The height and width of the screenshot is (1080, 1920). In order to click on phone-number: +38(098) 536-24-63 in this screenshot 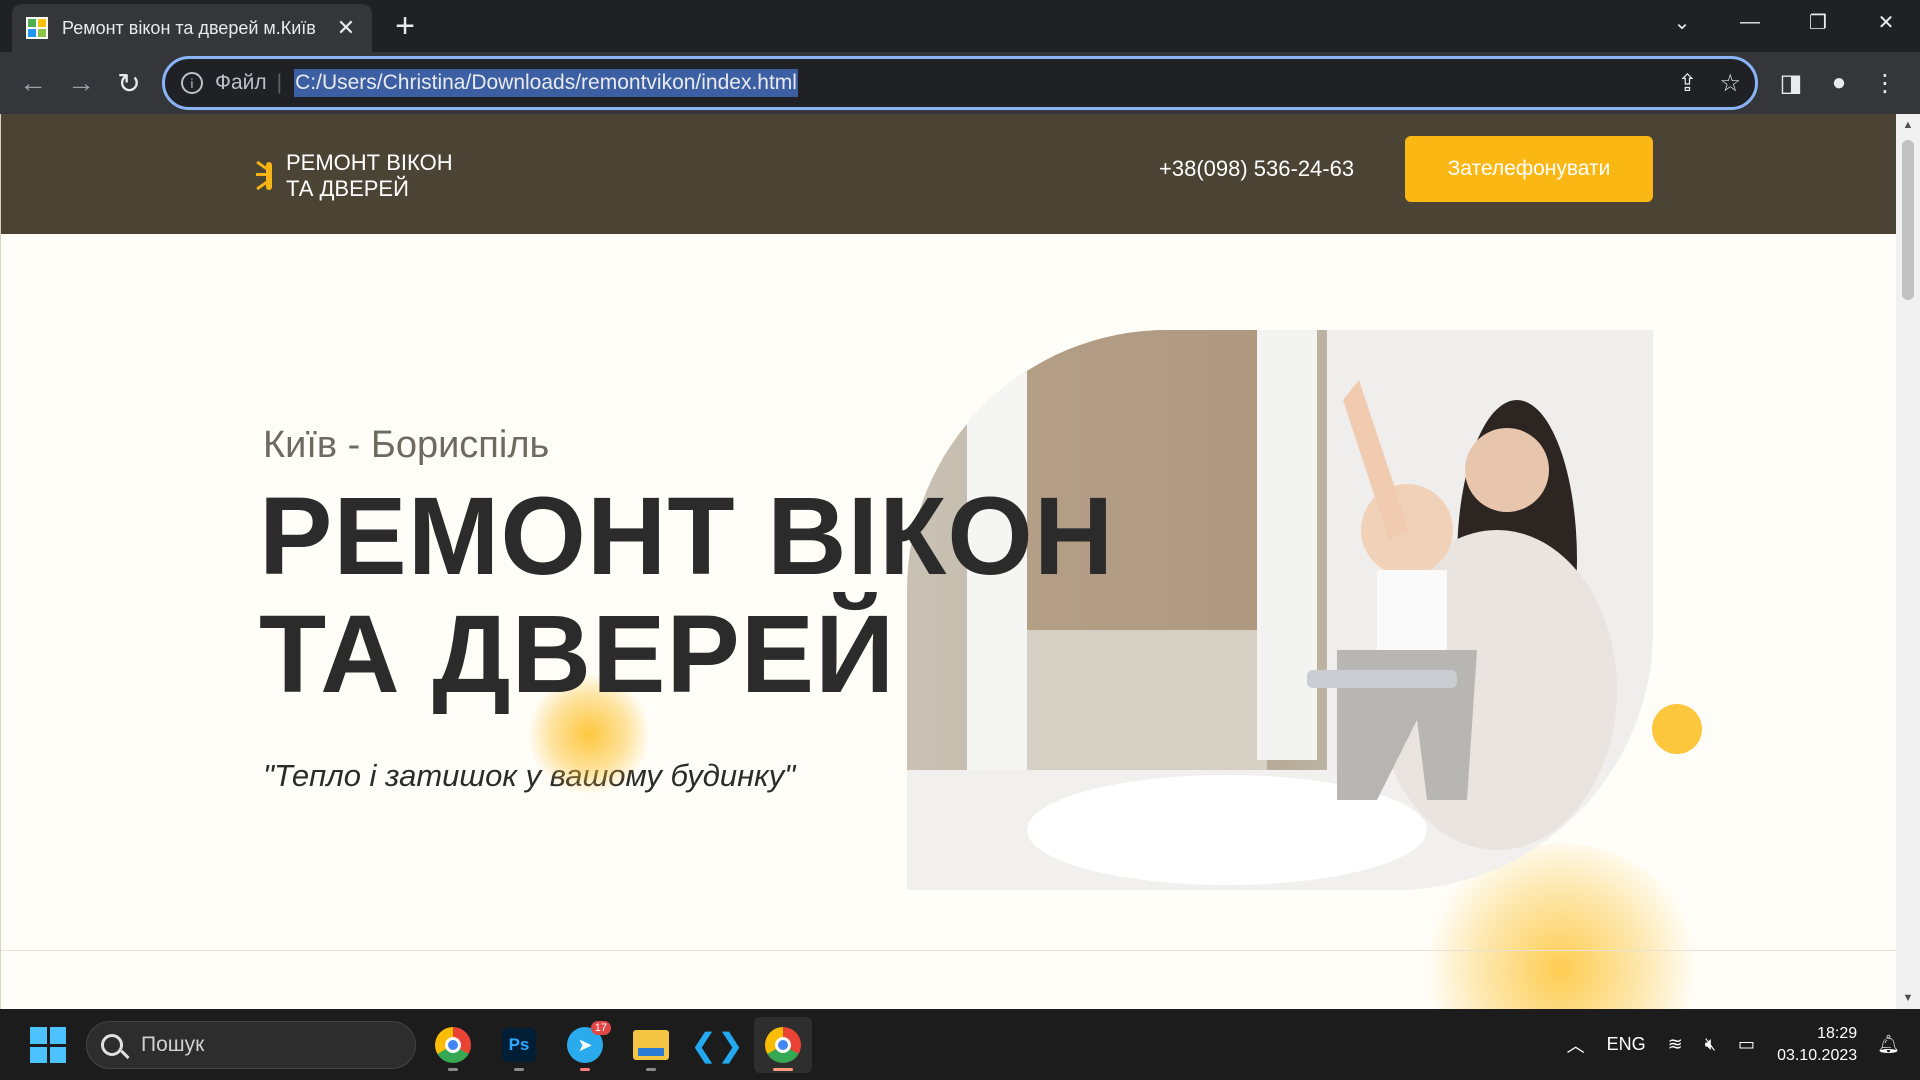, I will do `click(1256, 169)`.